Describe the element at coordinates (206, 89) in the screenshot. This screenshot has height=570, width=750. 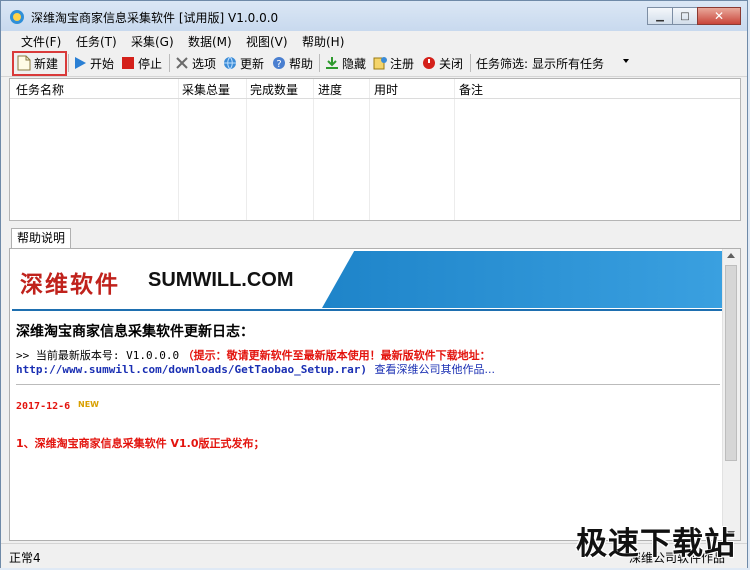
I see `column-header-total: 采集总量` at that location.